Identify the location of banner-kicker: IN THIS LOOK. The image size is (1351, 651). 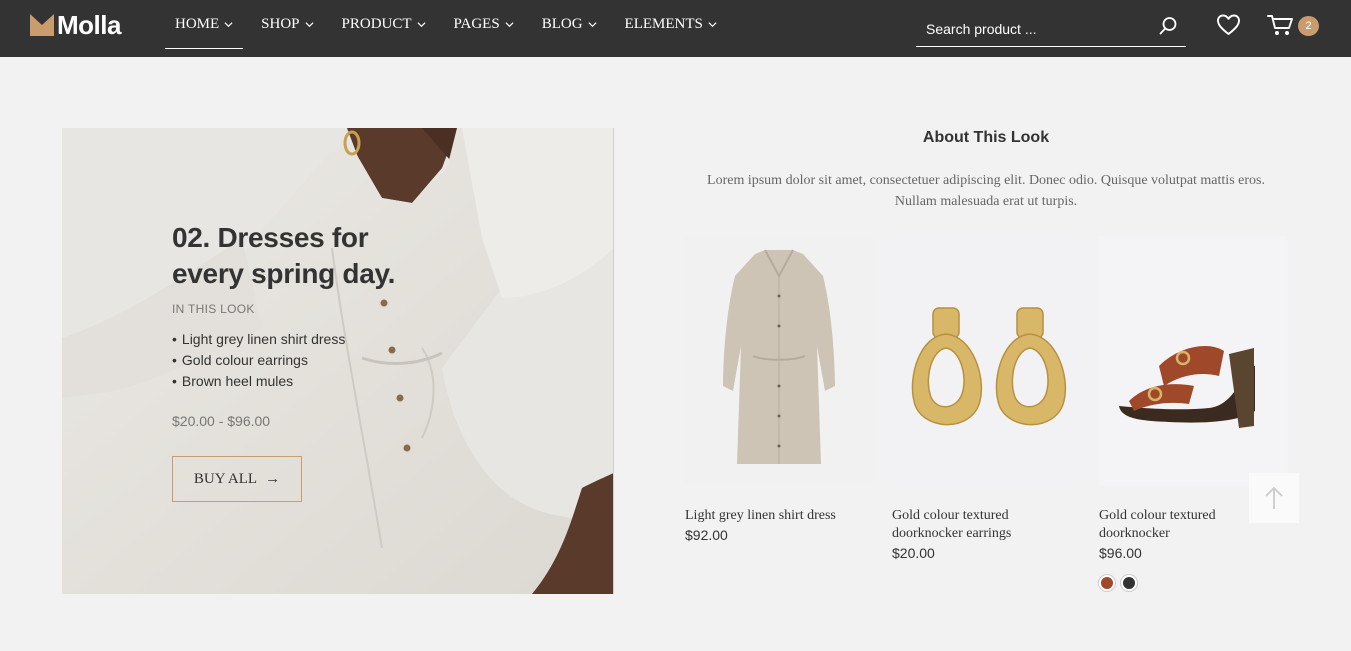
(213, 309).